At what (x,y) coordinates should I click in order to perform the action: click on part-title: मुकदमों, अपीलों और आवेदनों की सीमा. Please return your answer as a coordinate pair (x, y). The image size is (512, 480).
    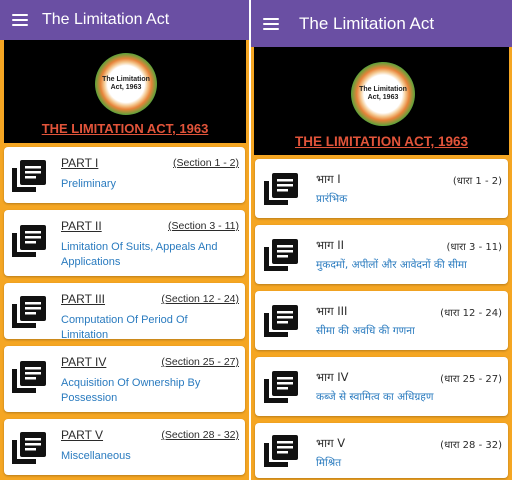
    Looking at the image, I should click on (391, 265).